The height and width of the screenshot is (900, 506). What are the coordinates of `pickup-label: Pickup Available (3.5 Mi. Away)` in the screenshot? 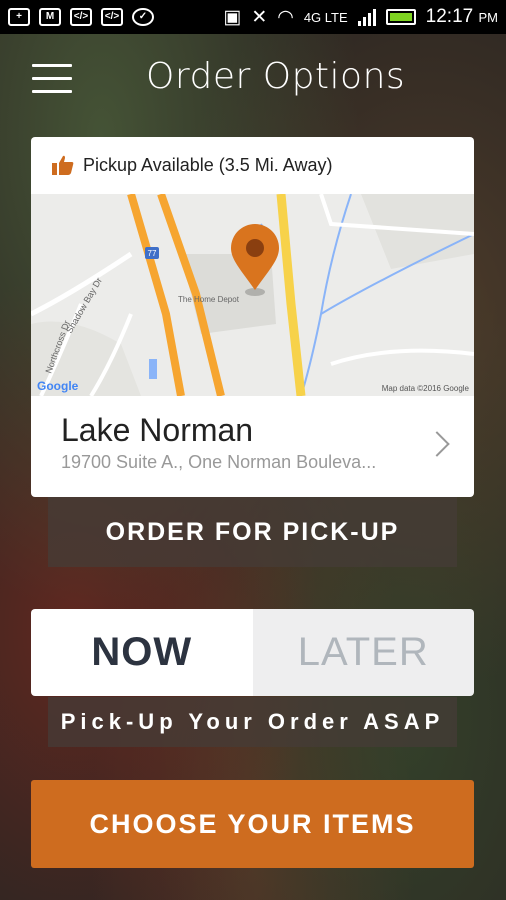 It's located at (208, 164).